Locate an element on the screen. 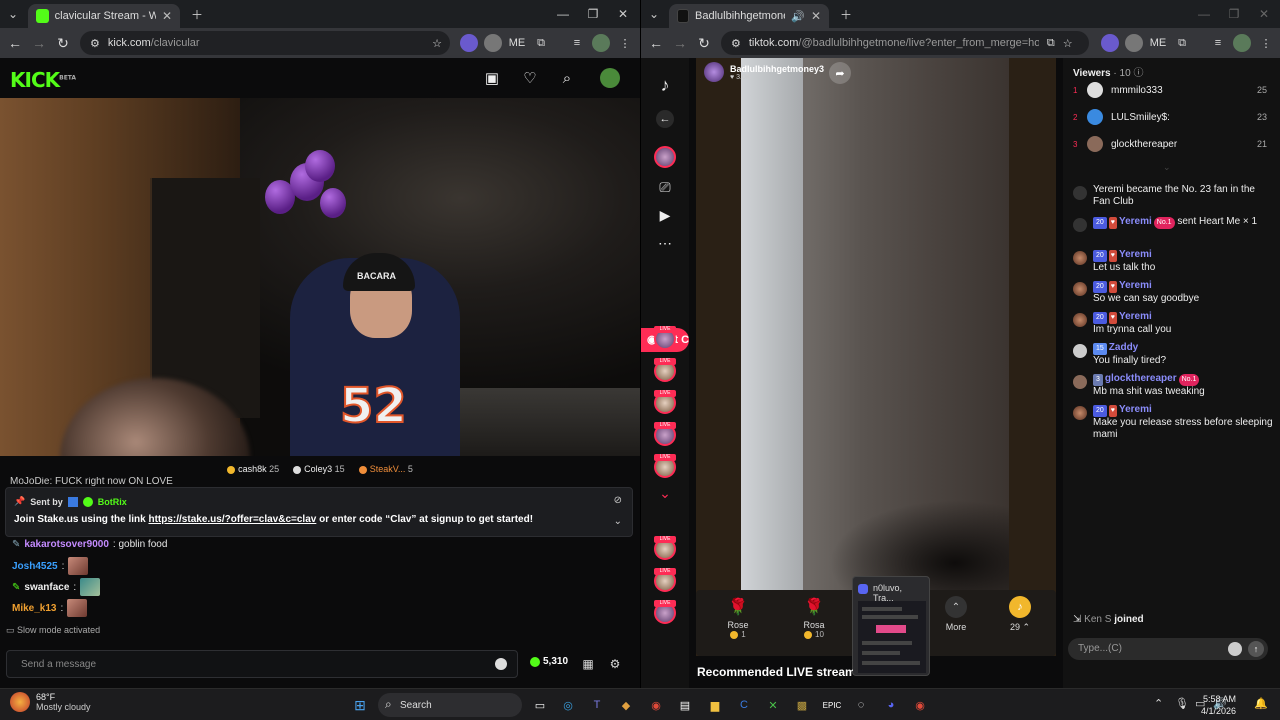 The width and height of the screenshot is (1280, 720). following-icon: ▣ is located at coordinates (492, 78).